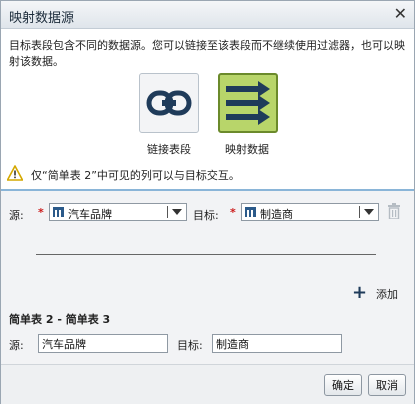 Image resolution: width=415 pixels, height=404 pixels. What do you see at coordinates (103, 343) in the screenshot?
I see `row-source-field` at bounding box center [103, 343].